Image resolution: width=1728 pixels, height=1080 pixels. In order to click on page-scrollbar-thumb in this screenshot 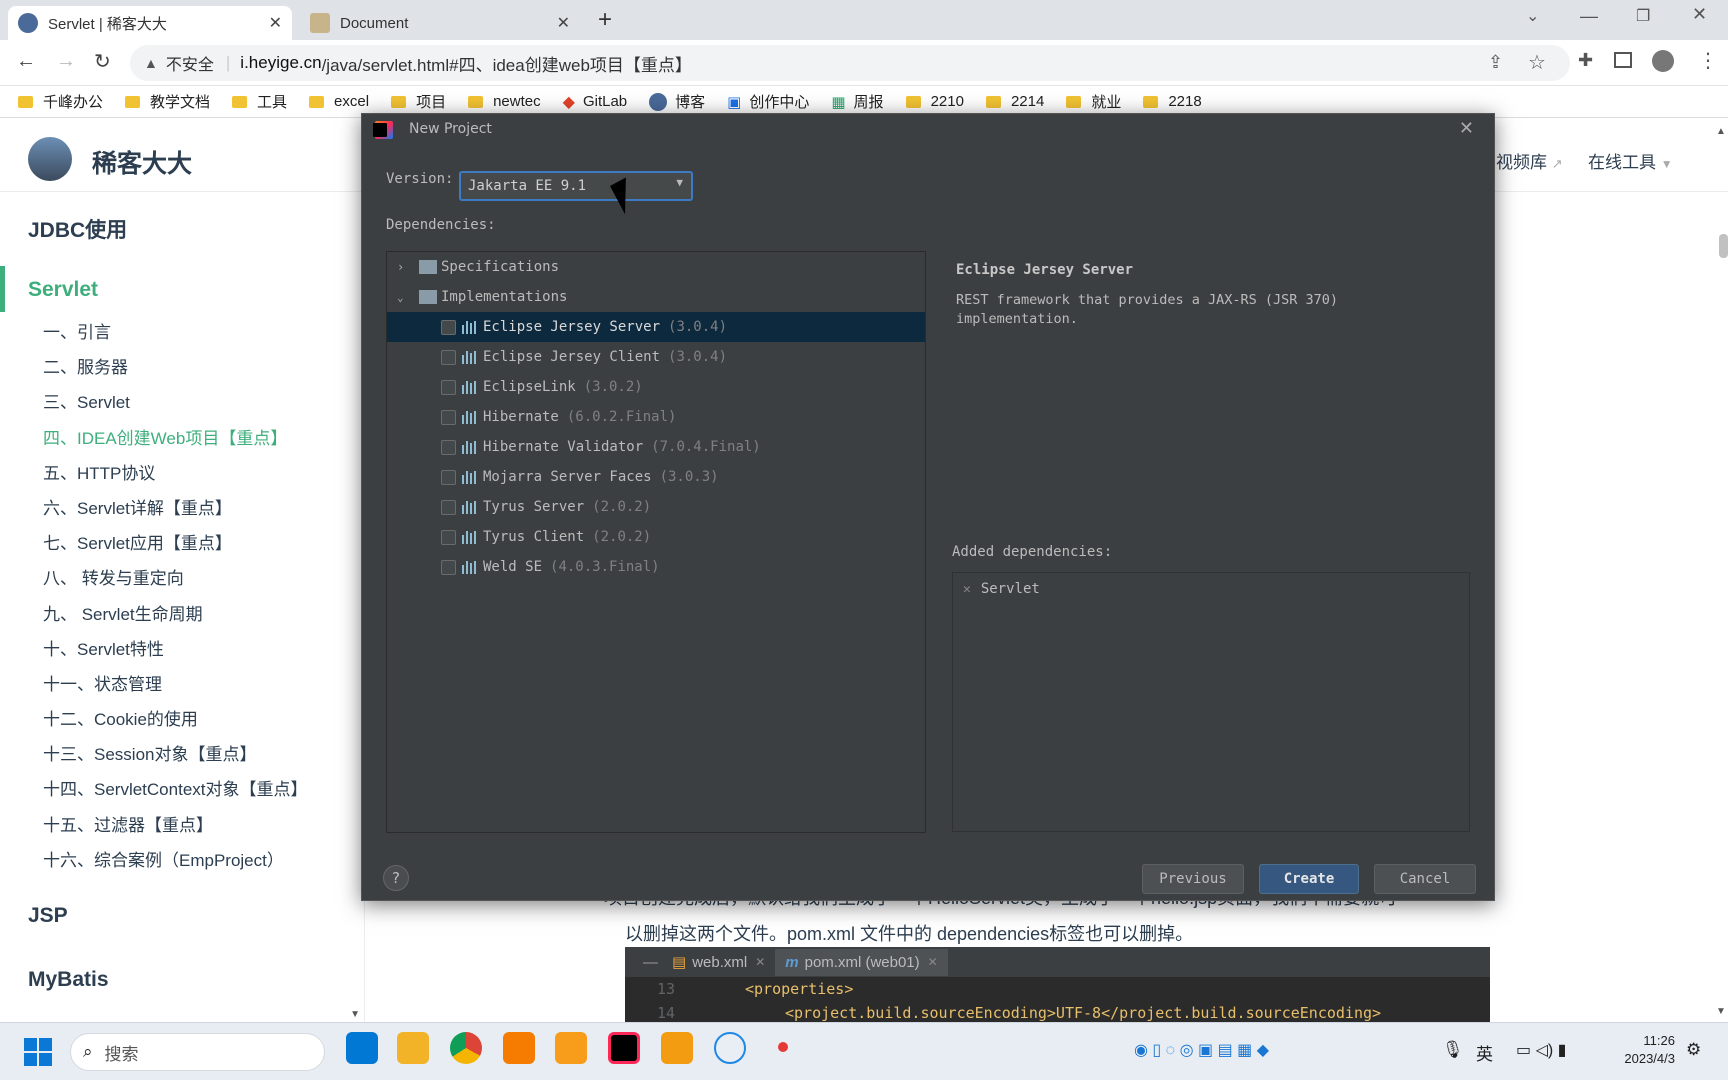, I will do `click(1723, 246)`.